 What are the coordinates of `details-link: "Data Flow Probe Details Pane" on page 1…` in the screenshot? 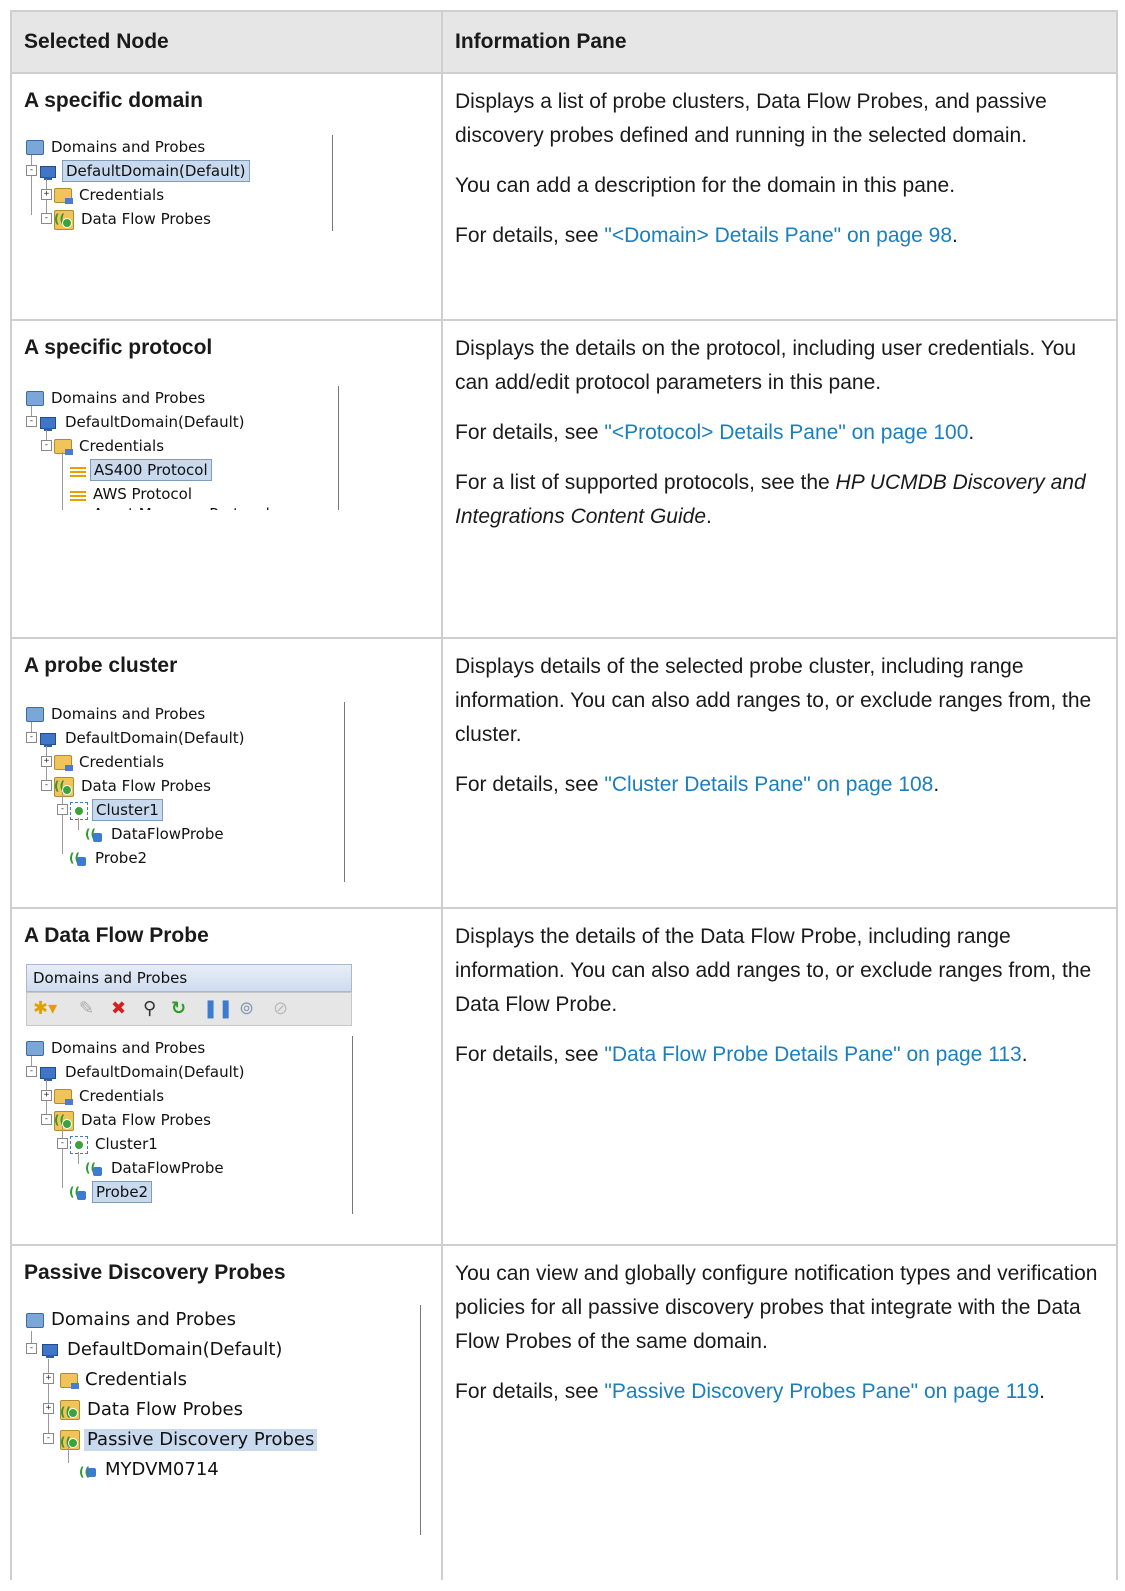 It's located at (812, 1054).